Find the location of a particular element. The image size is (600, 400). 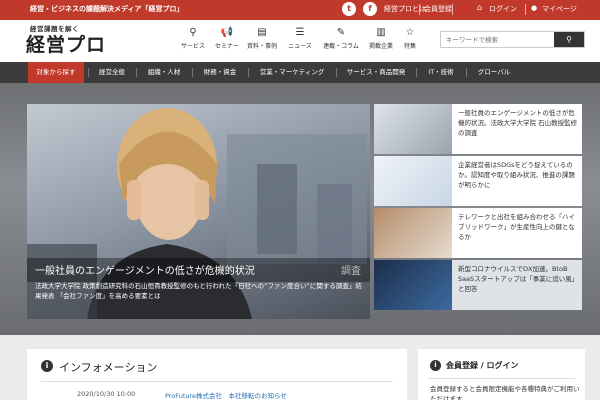

twitter-icon: t is located at coordinates (349, 9).